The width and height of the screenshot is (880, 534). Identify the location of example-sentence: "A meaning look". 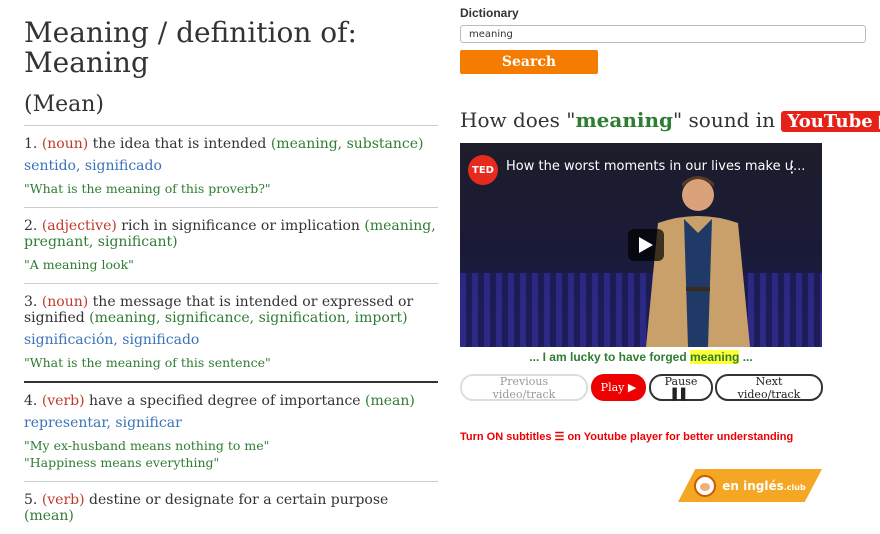
(79, 264).